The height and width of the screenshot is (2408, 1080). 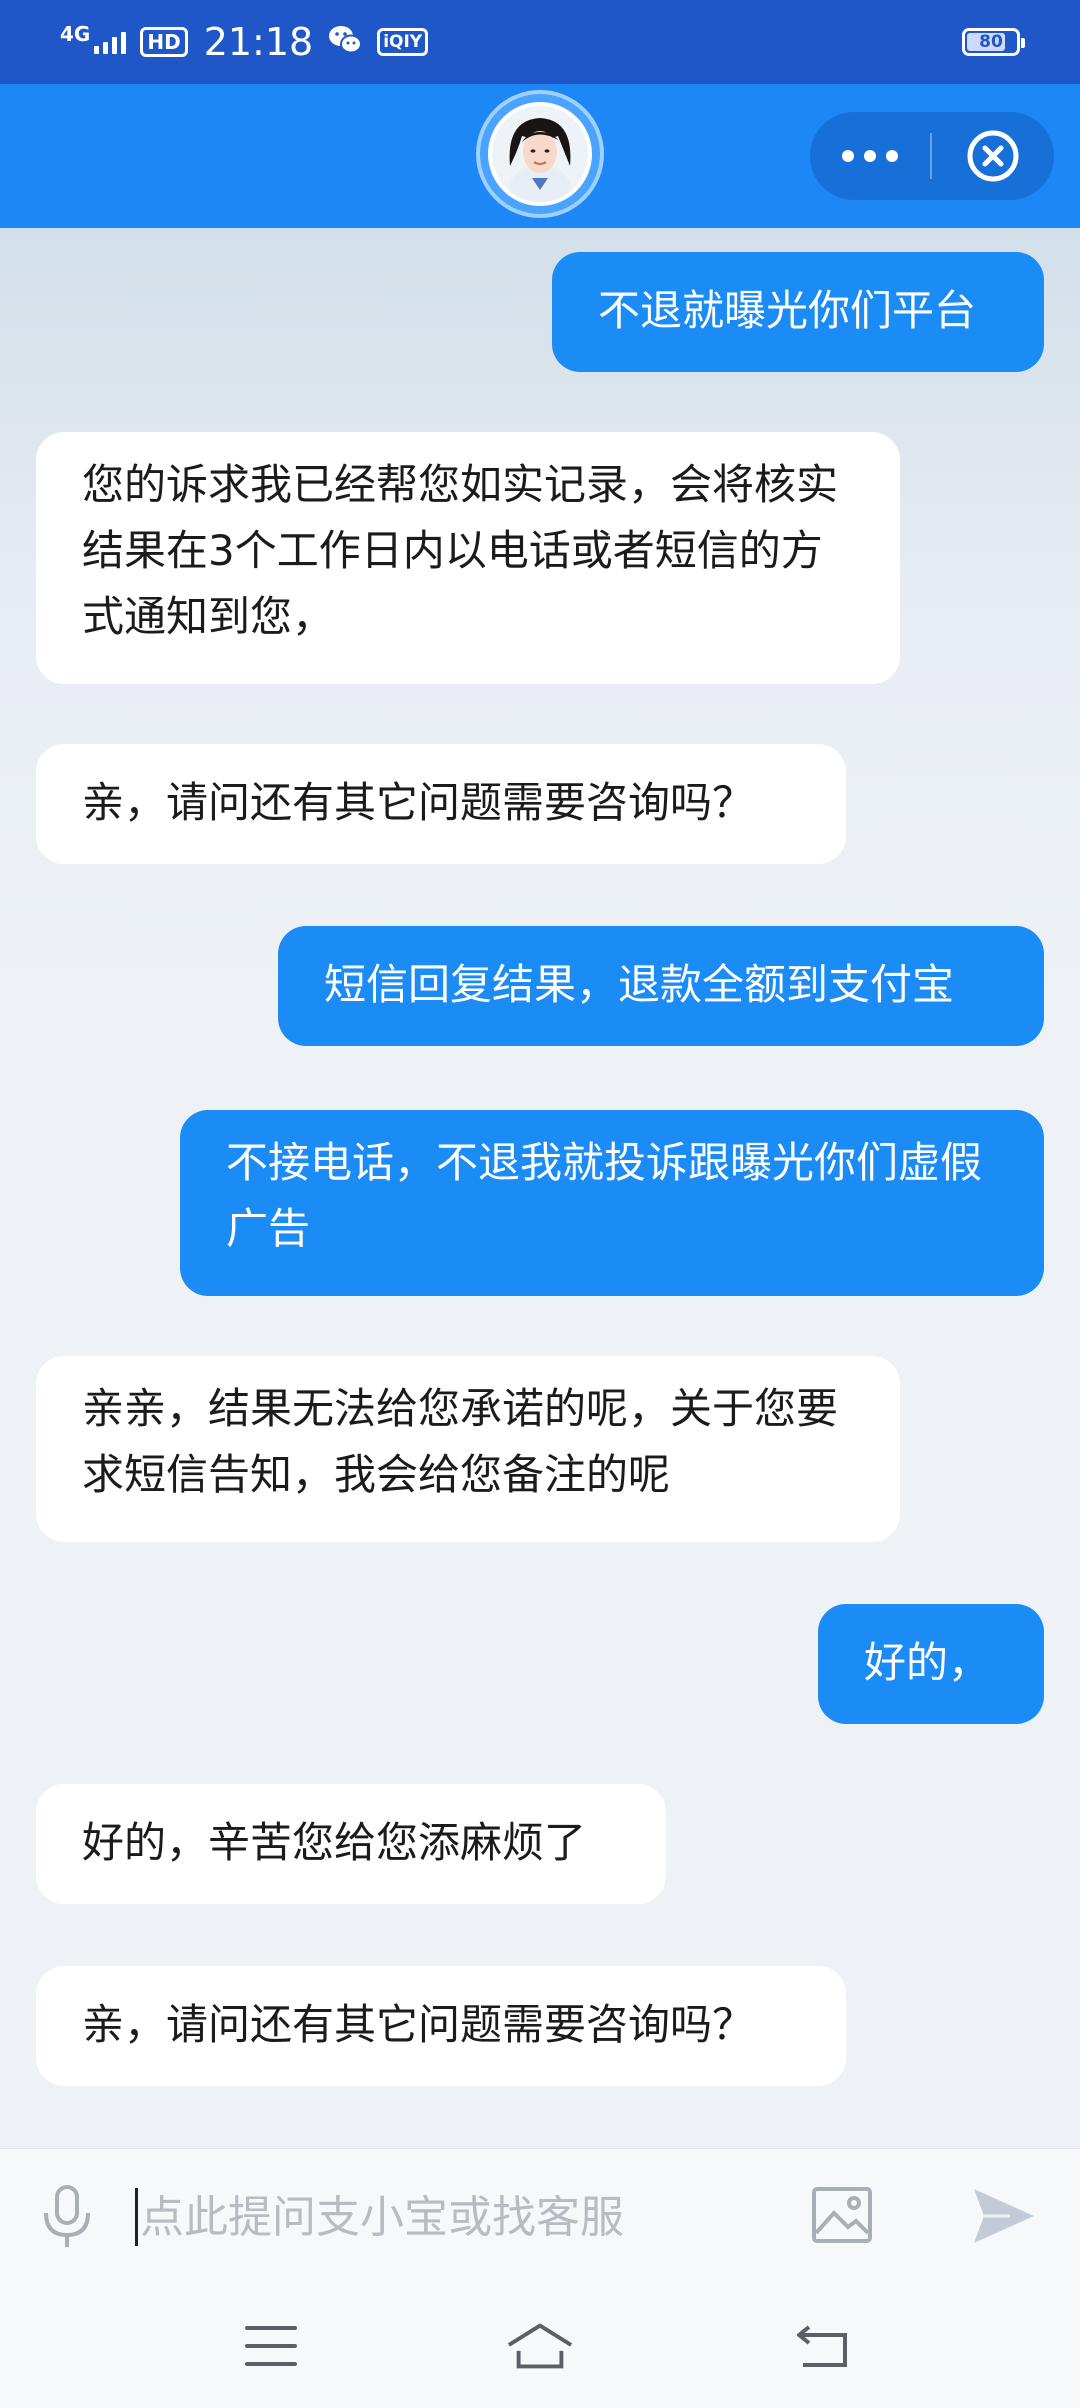 What do you see at coordinates (450, 2217) in the screenshot?
I see `question-input` at bounding box center [450, 2217].